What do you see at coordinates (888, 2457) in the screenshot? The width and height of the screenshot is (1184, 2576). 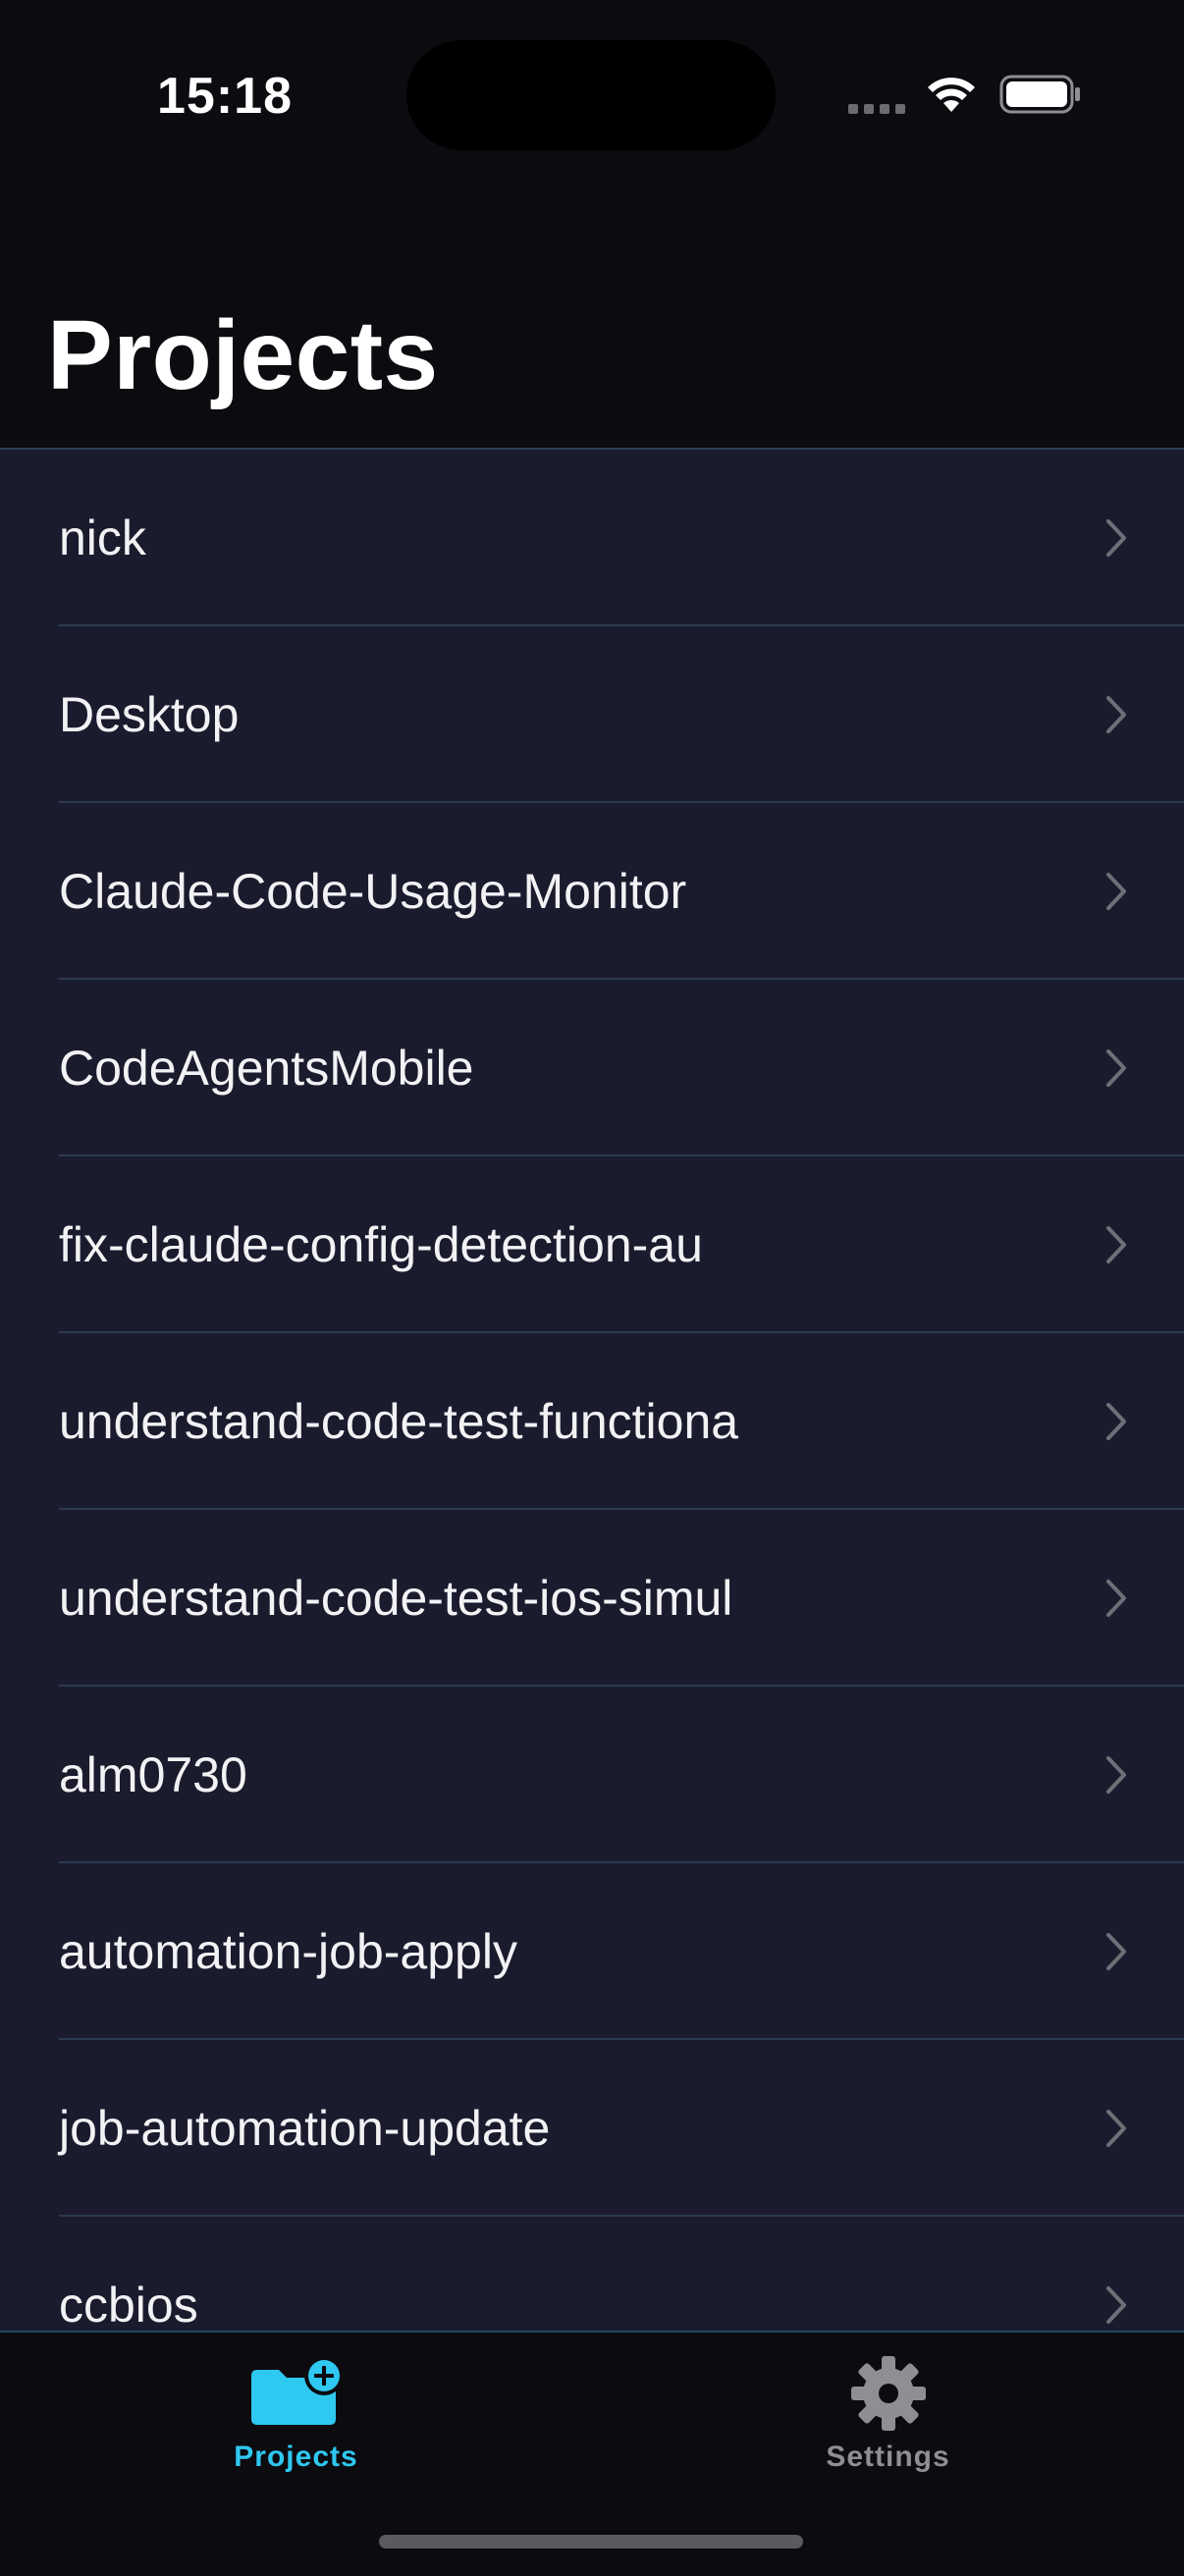 I see `tab-label: Settings` at bounding box center [888, 2457].